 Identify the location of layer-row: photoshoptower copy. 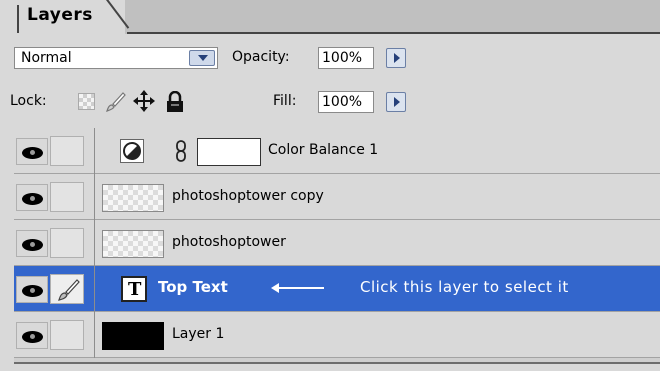
(337, 197).